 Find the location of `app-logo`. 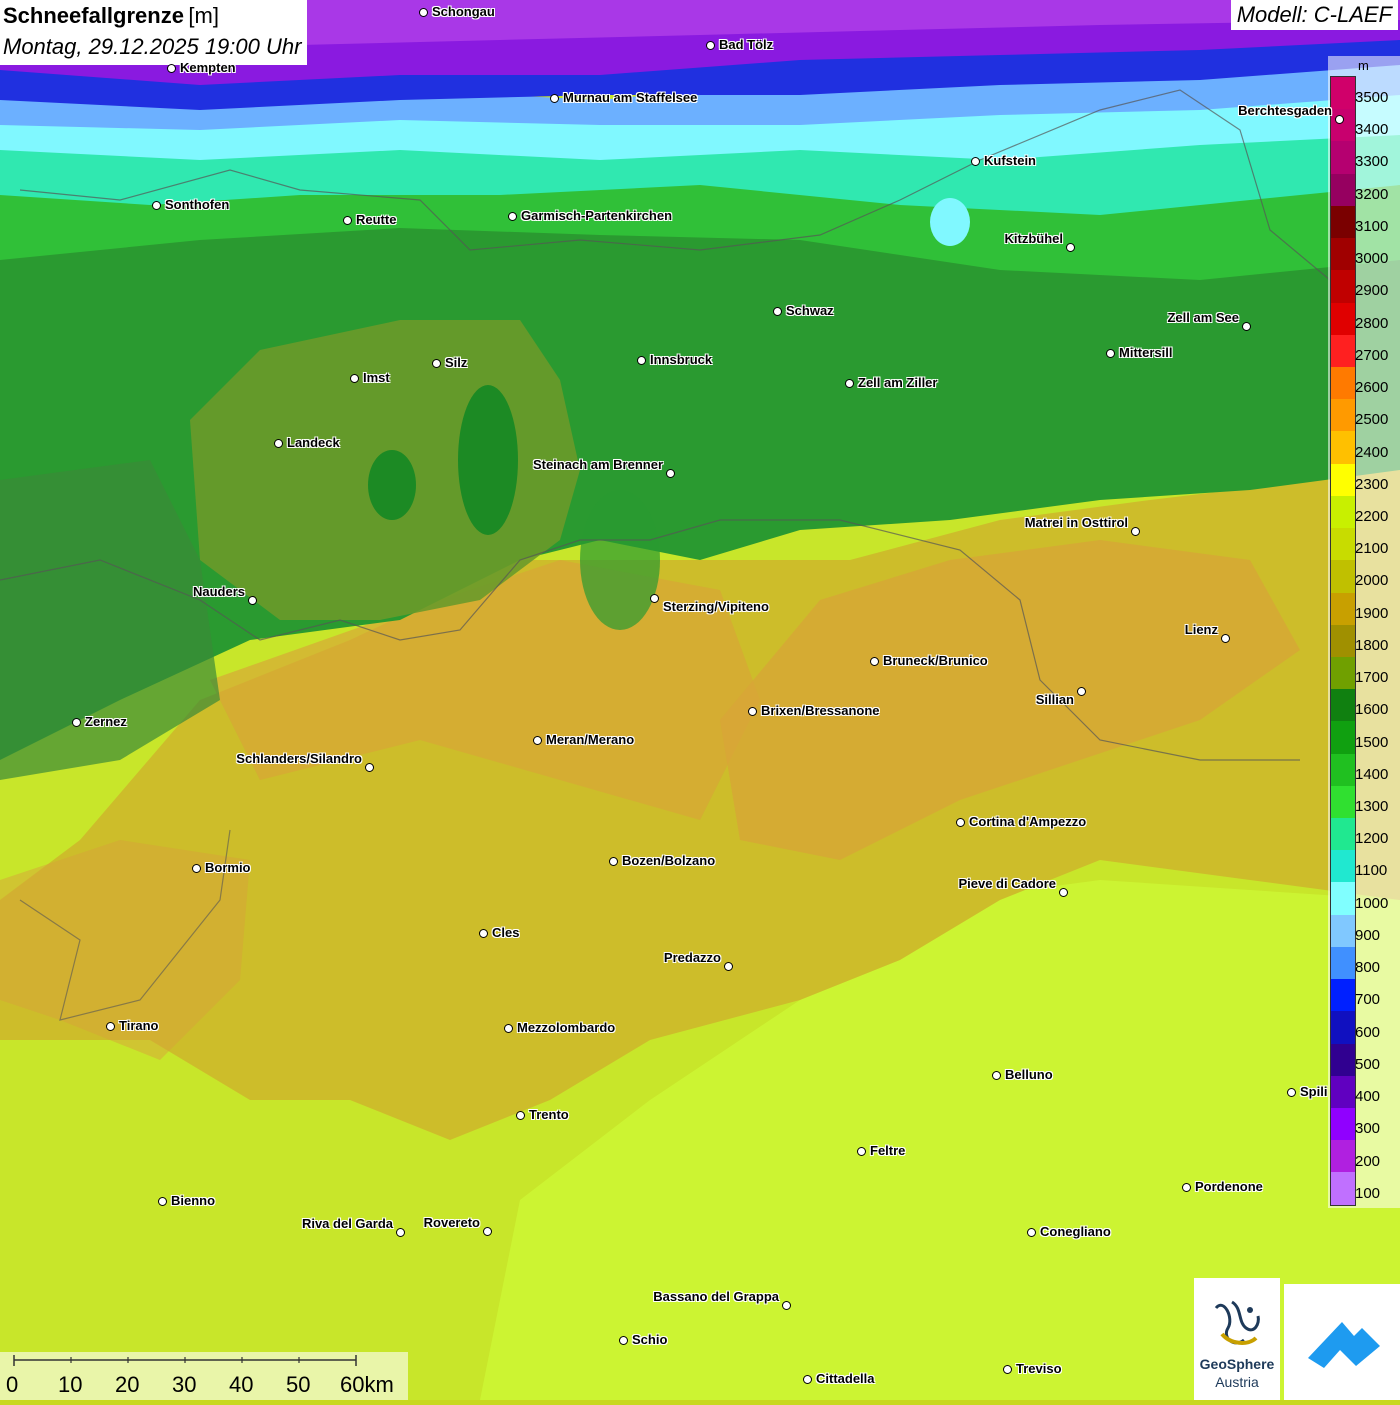

app-logo is located at coordinates (1342, 1342).